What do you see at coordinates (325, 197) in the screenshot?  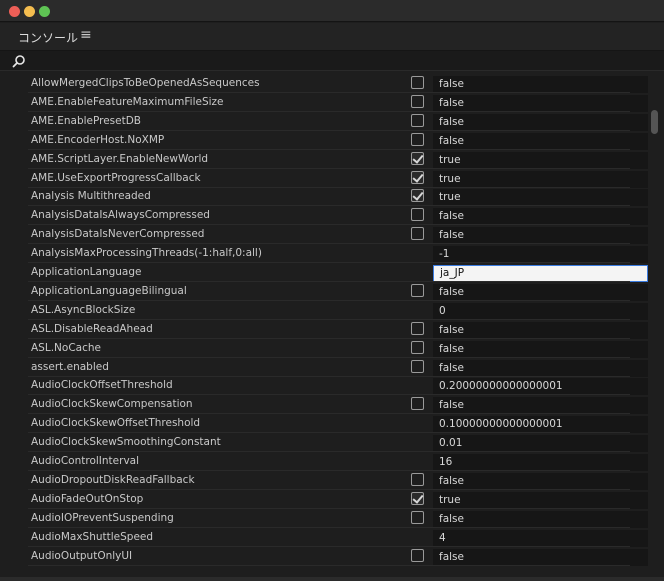 I see `table-row: Analysis Multithreaded true` at bounding box center [325, 197].